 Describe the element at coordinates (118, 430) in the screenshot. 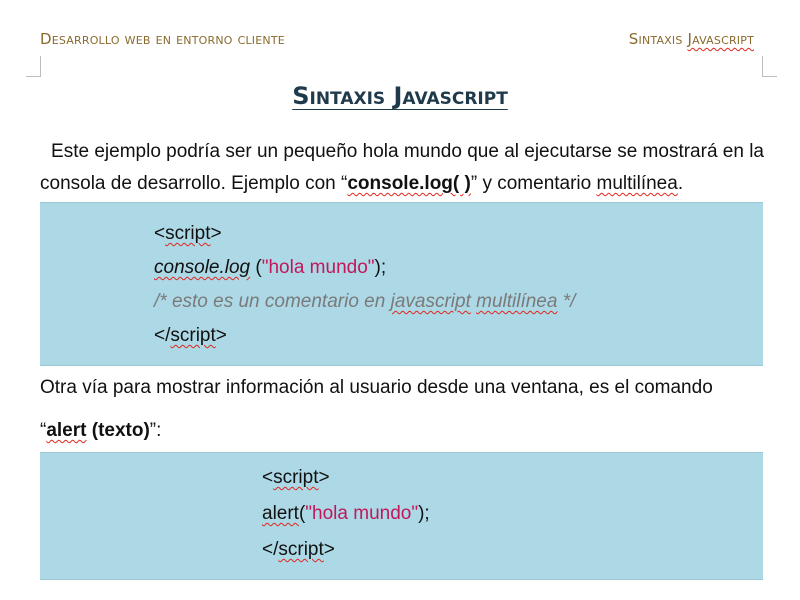

I see `inline-code-texto: (texto)` at that location.